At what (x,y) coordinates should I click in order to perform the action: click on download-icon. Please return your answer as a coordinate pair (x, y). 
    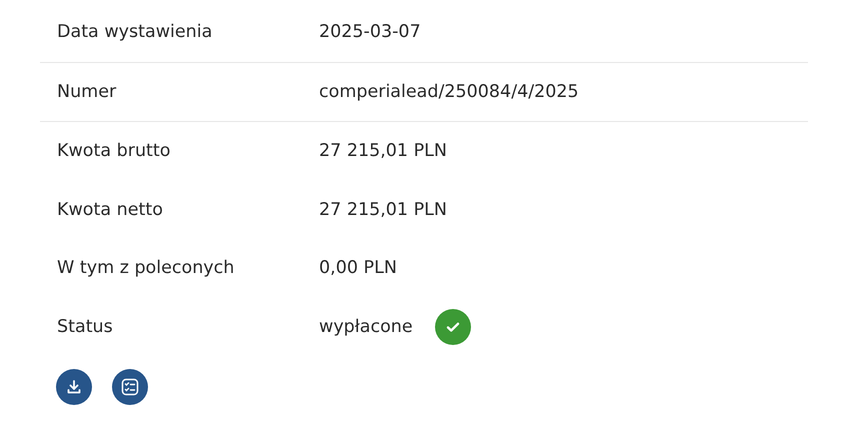
    Looking at the image, I should click on (74, 387).